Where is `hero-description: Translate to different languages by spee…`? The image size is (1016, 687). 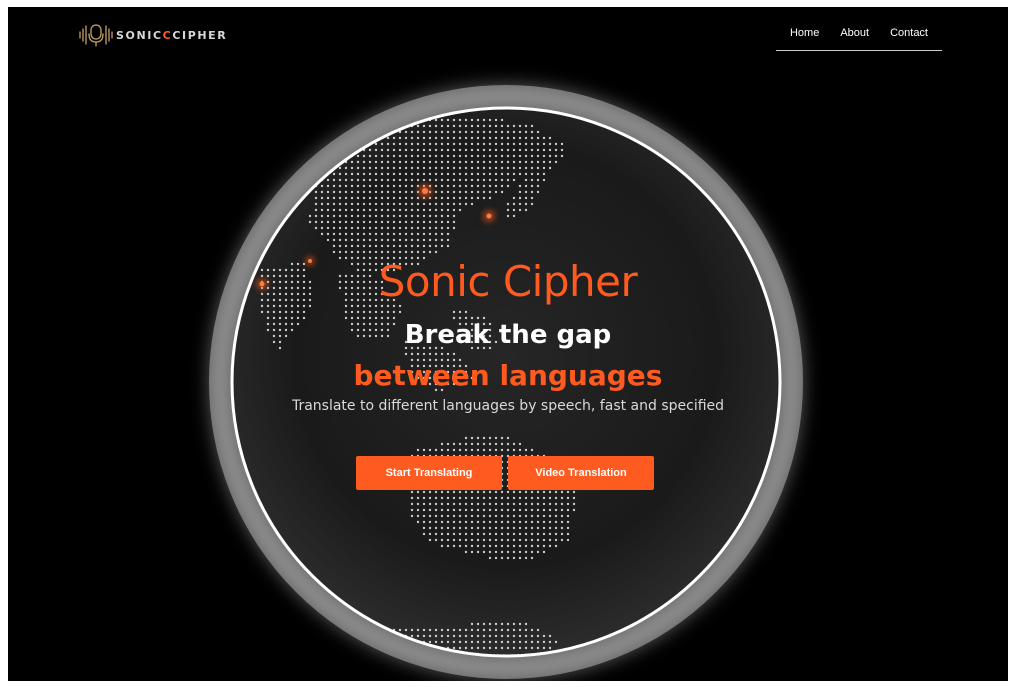
hero-description: Translate to different languages by spee… is located at coordinates (508, 406).